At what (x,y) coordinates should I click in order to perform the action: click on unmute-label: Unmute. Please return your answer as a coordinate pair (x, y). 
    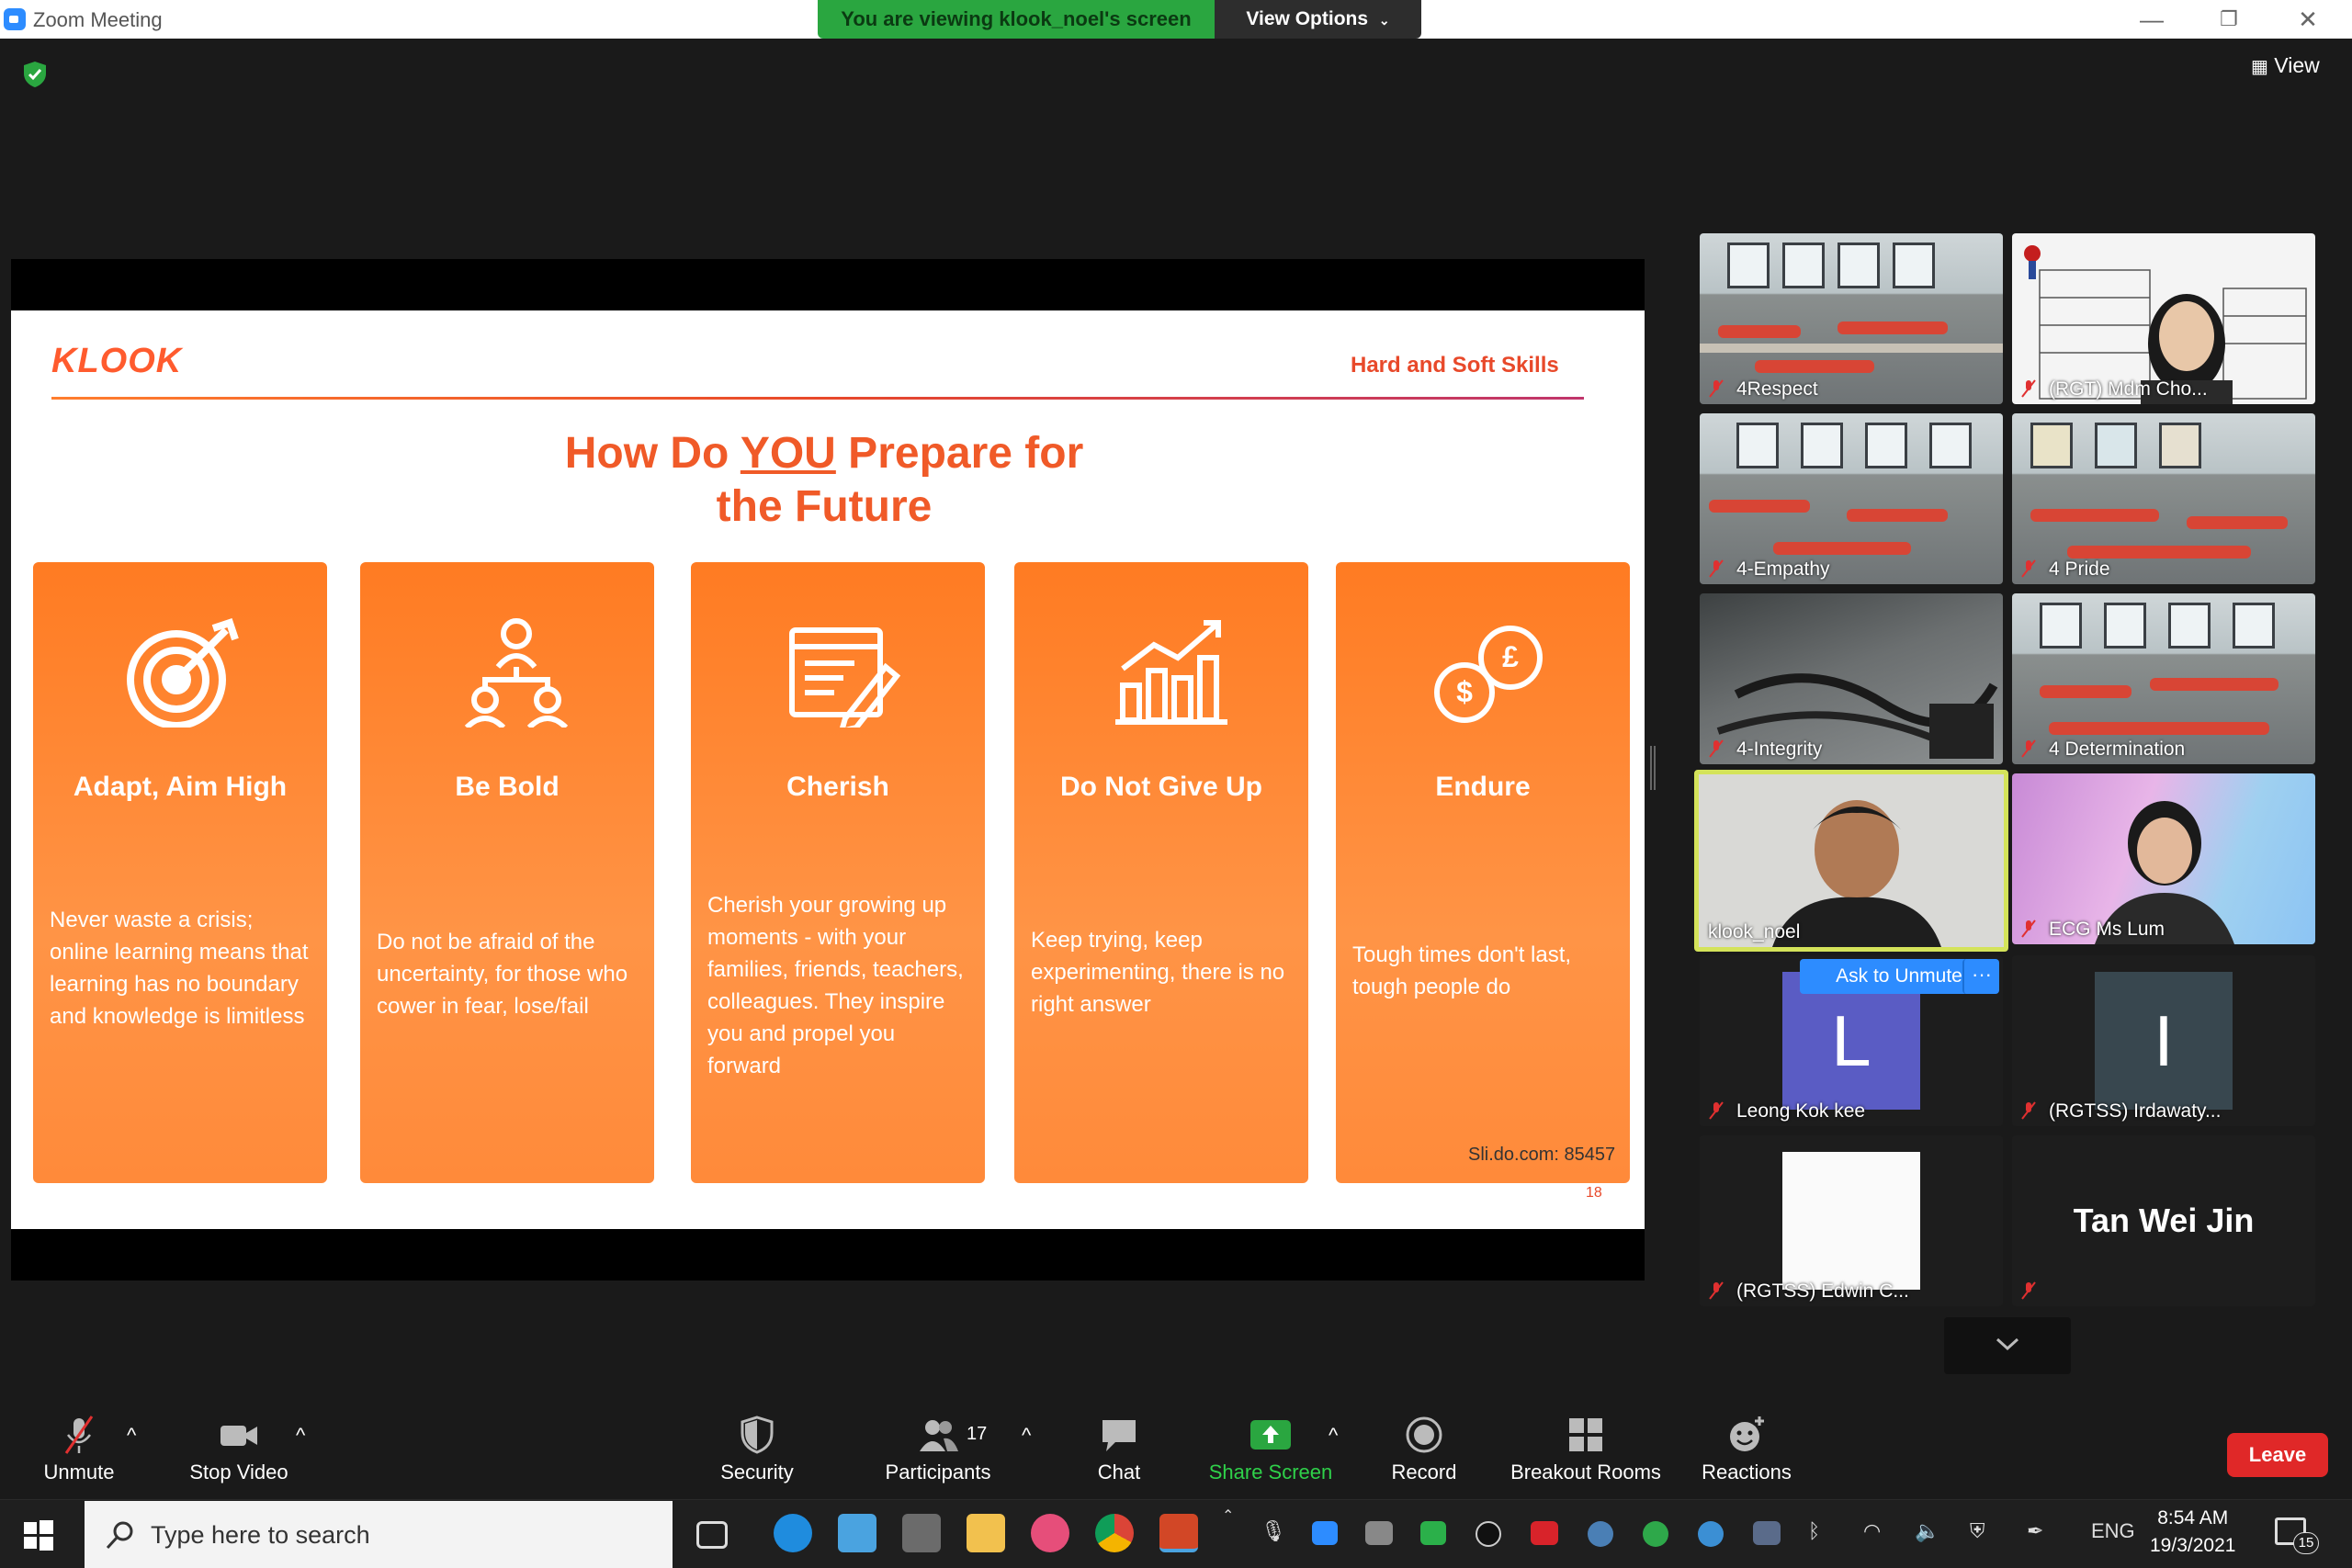
    Looking at the image, I should click on (79, 1472).